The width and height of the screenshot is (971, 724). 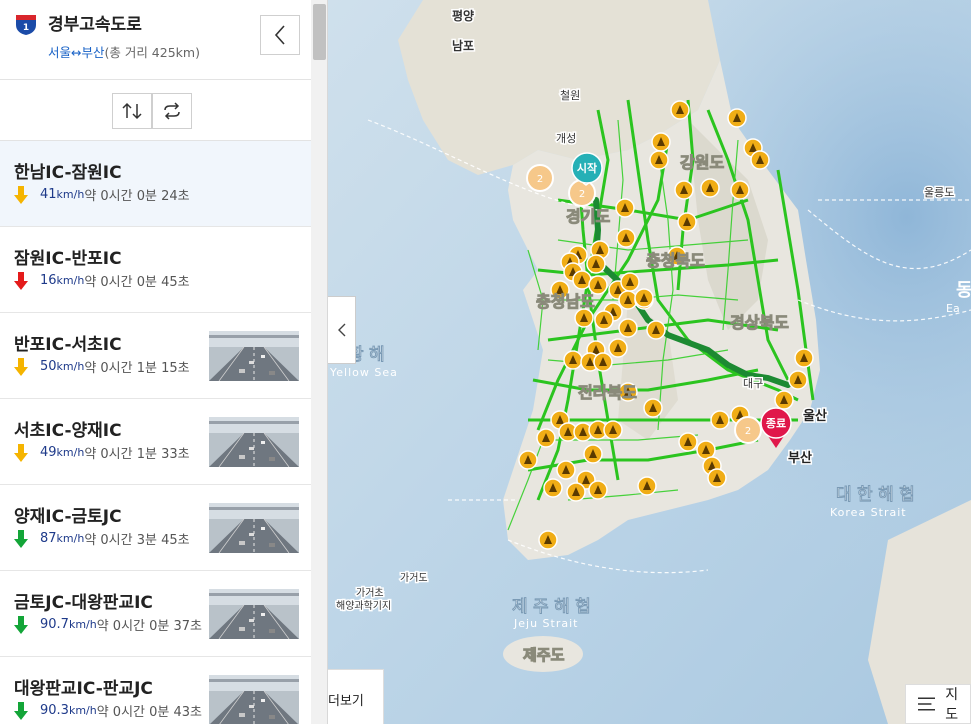 I want to click on label-jeju-strait: 제 주 해 협, so click(x=551, y=607).